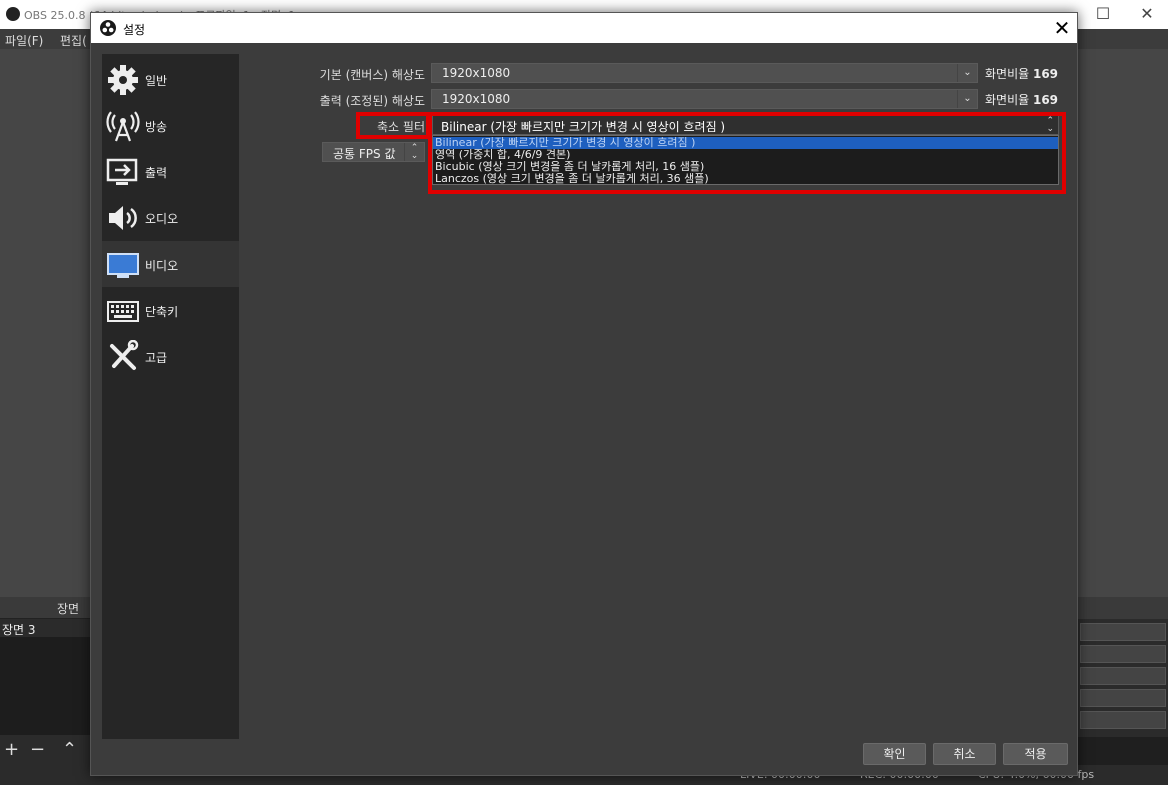 This screenshot has width=1168, height=785. Describe the element at coordinates (124, 355) in the screenshot. I see `tools-icon` at that location.